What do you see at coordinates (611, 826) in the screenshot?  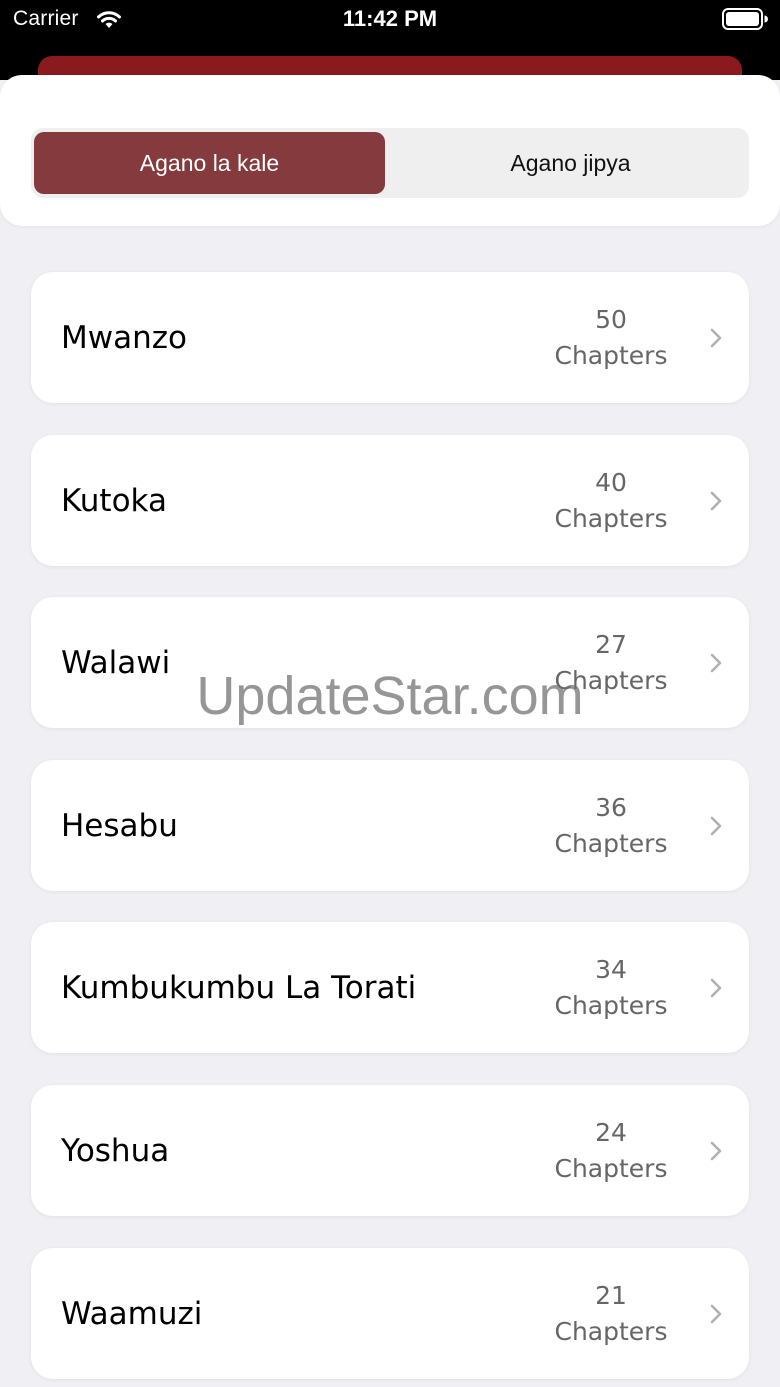 I see `chapter-count: 36 Chapters` at bounding box center [611, 826].